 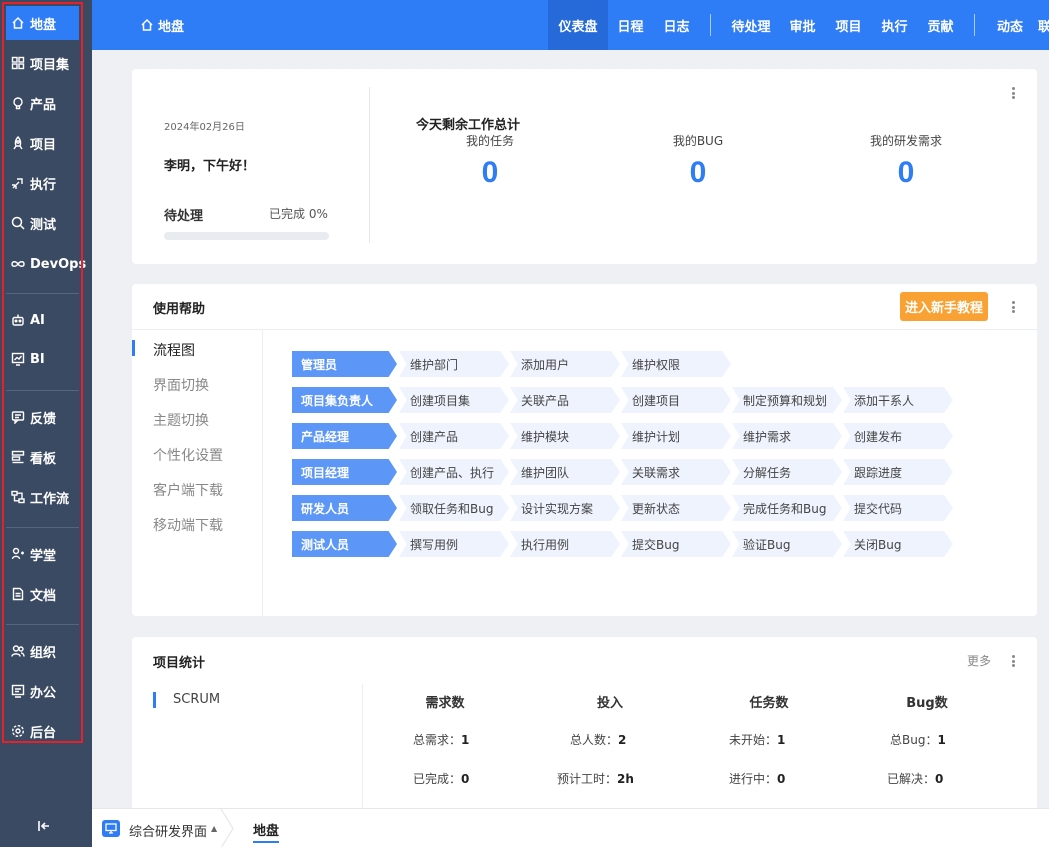 I want to click on sidebar-item-label: 测试, so click(x=43, y=225).